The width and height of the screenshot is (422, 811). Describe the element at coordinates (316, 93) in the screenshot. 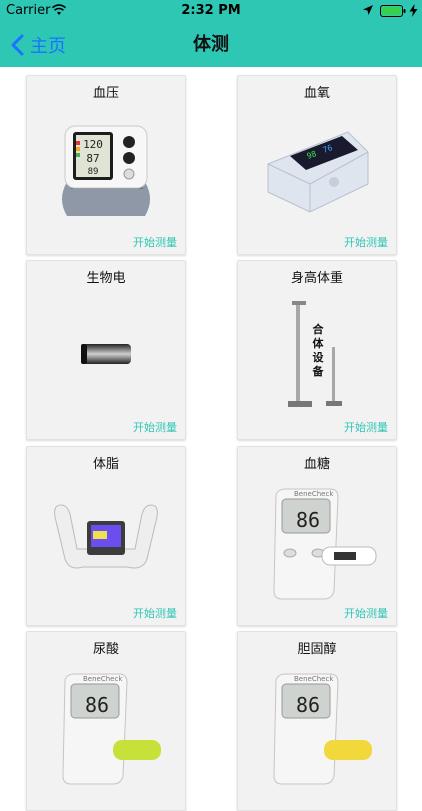

I see `card-title: 血氧` at that location.